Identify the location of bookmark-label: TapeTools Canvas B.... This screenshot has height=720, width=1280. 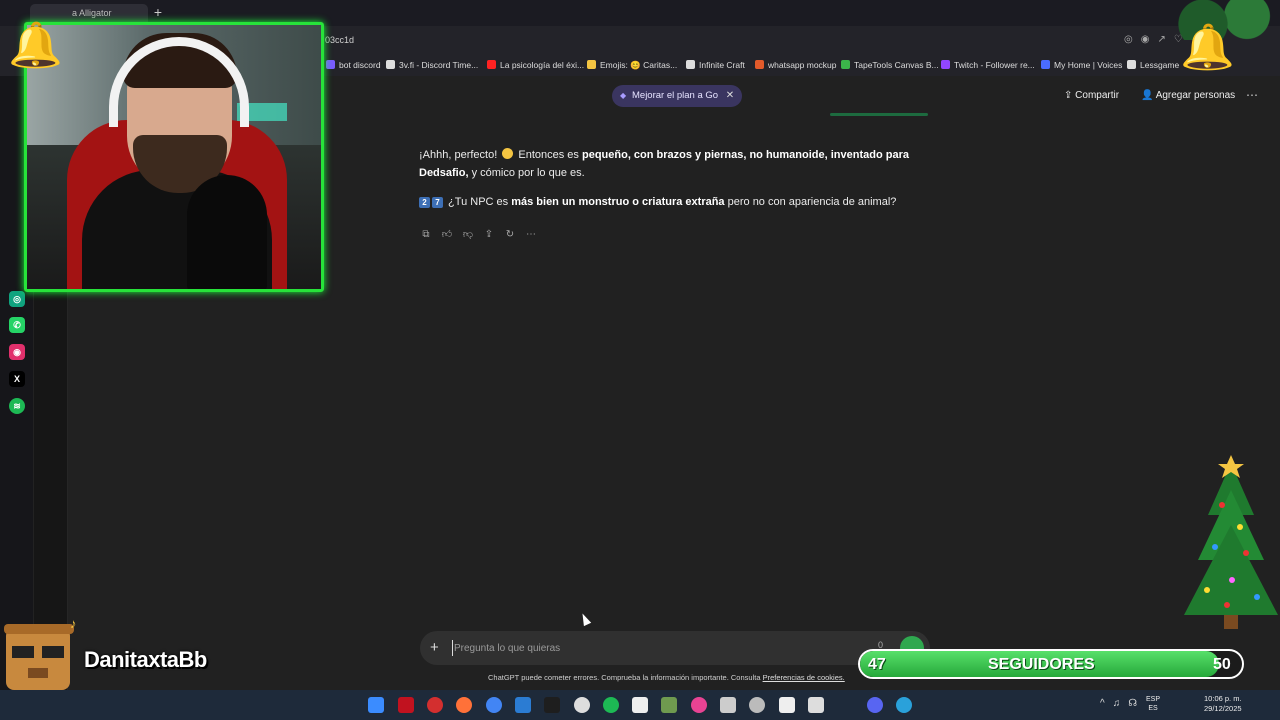
(896, 65).